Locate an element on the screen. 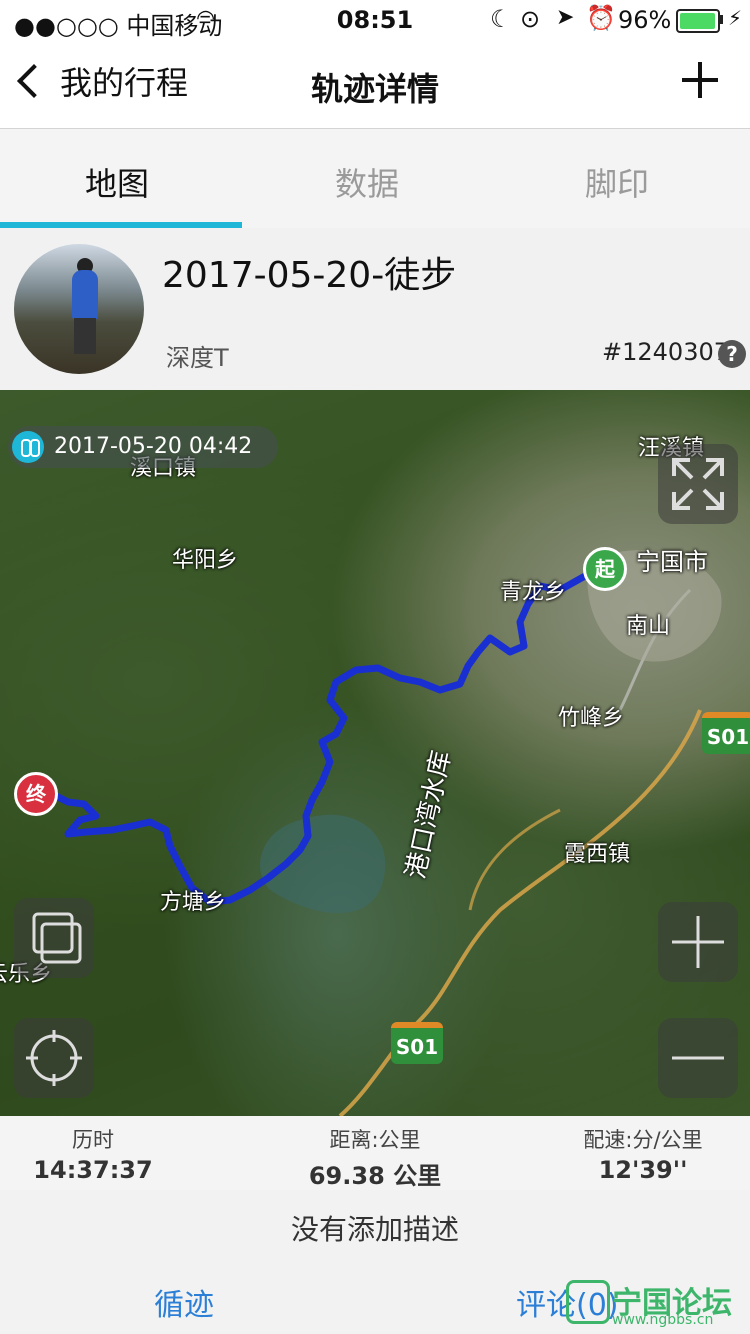 The width and height of the screenshot is (750, 1334). expand-icon is located at coordinates (698, 484).